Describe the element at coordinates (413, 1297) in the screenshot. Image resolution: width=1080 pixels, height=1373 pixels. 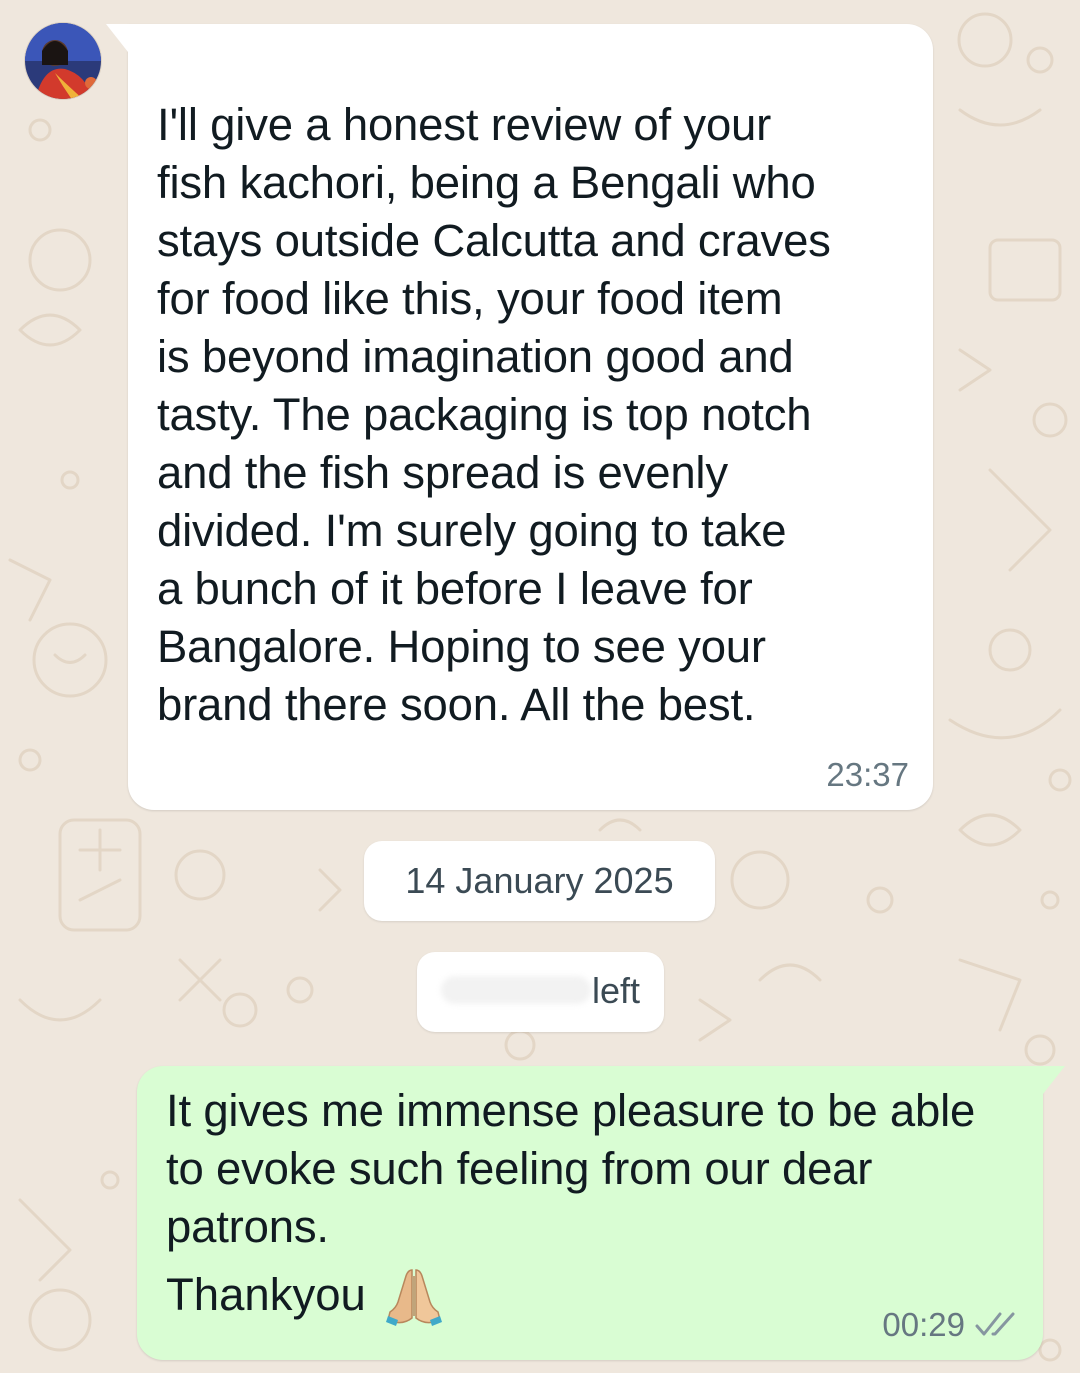
I see `folded-hands-emoji-icon` at that location.